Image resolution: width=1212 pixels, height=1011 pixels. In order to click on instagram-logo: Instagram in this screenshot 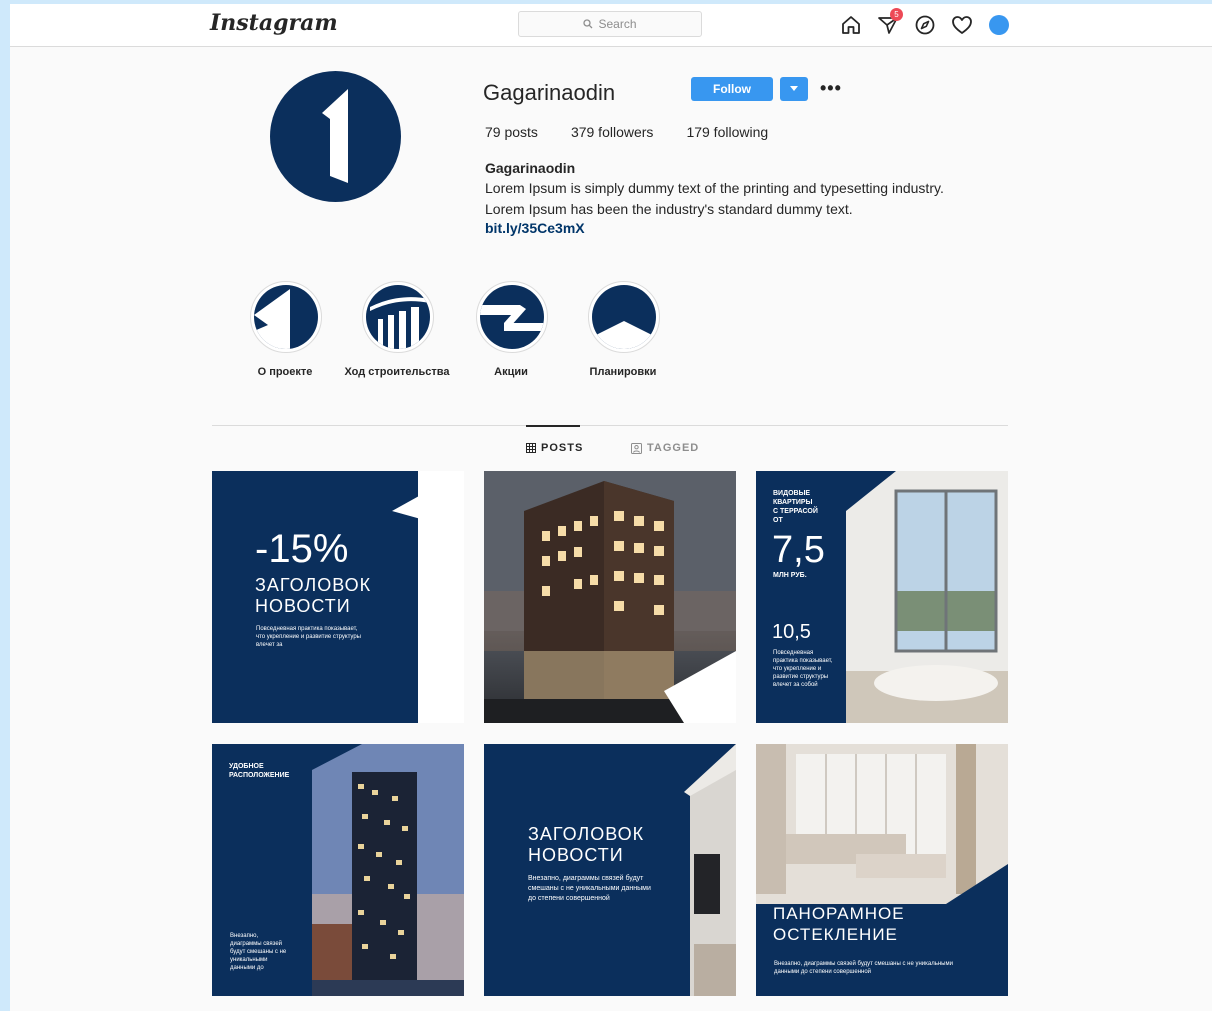, I will do `click(274, 23)`.